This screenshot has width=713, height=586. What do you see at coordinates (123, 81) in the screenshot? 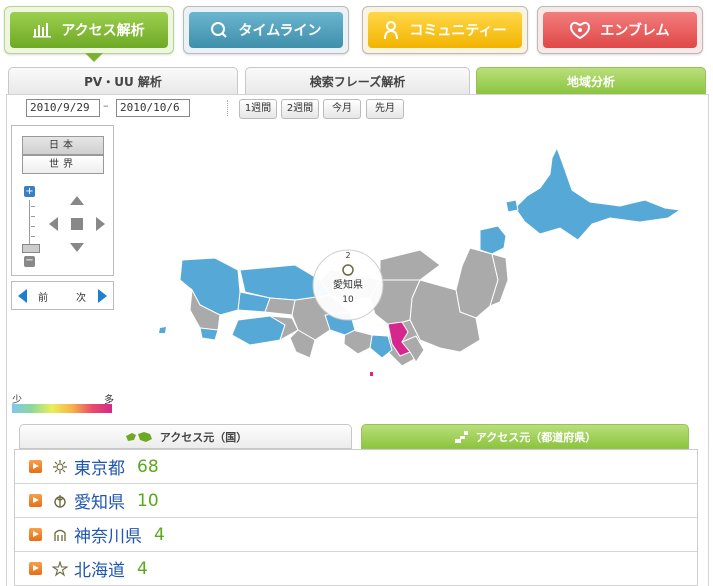
I see `subtab-pv-uu: PV・UU 解析` at bounding box center [123, 81].